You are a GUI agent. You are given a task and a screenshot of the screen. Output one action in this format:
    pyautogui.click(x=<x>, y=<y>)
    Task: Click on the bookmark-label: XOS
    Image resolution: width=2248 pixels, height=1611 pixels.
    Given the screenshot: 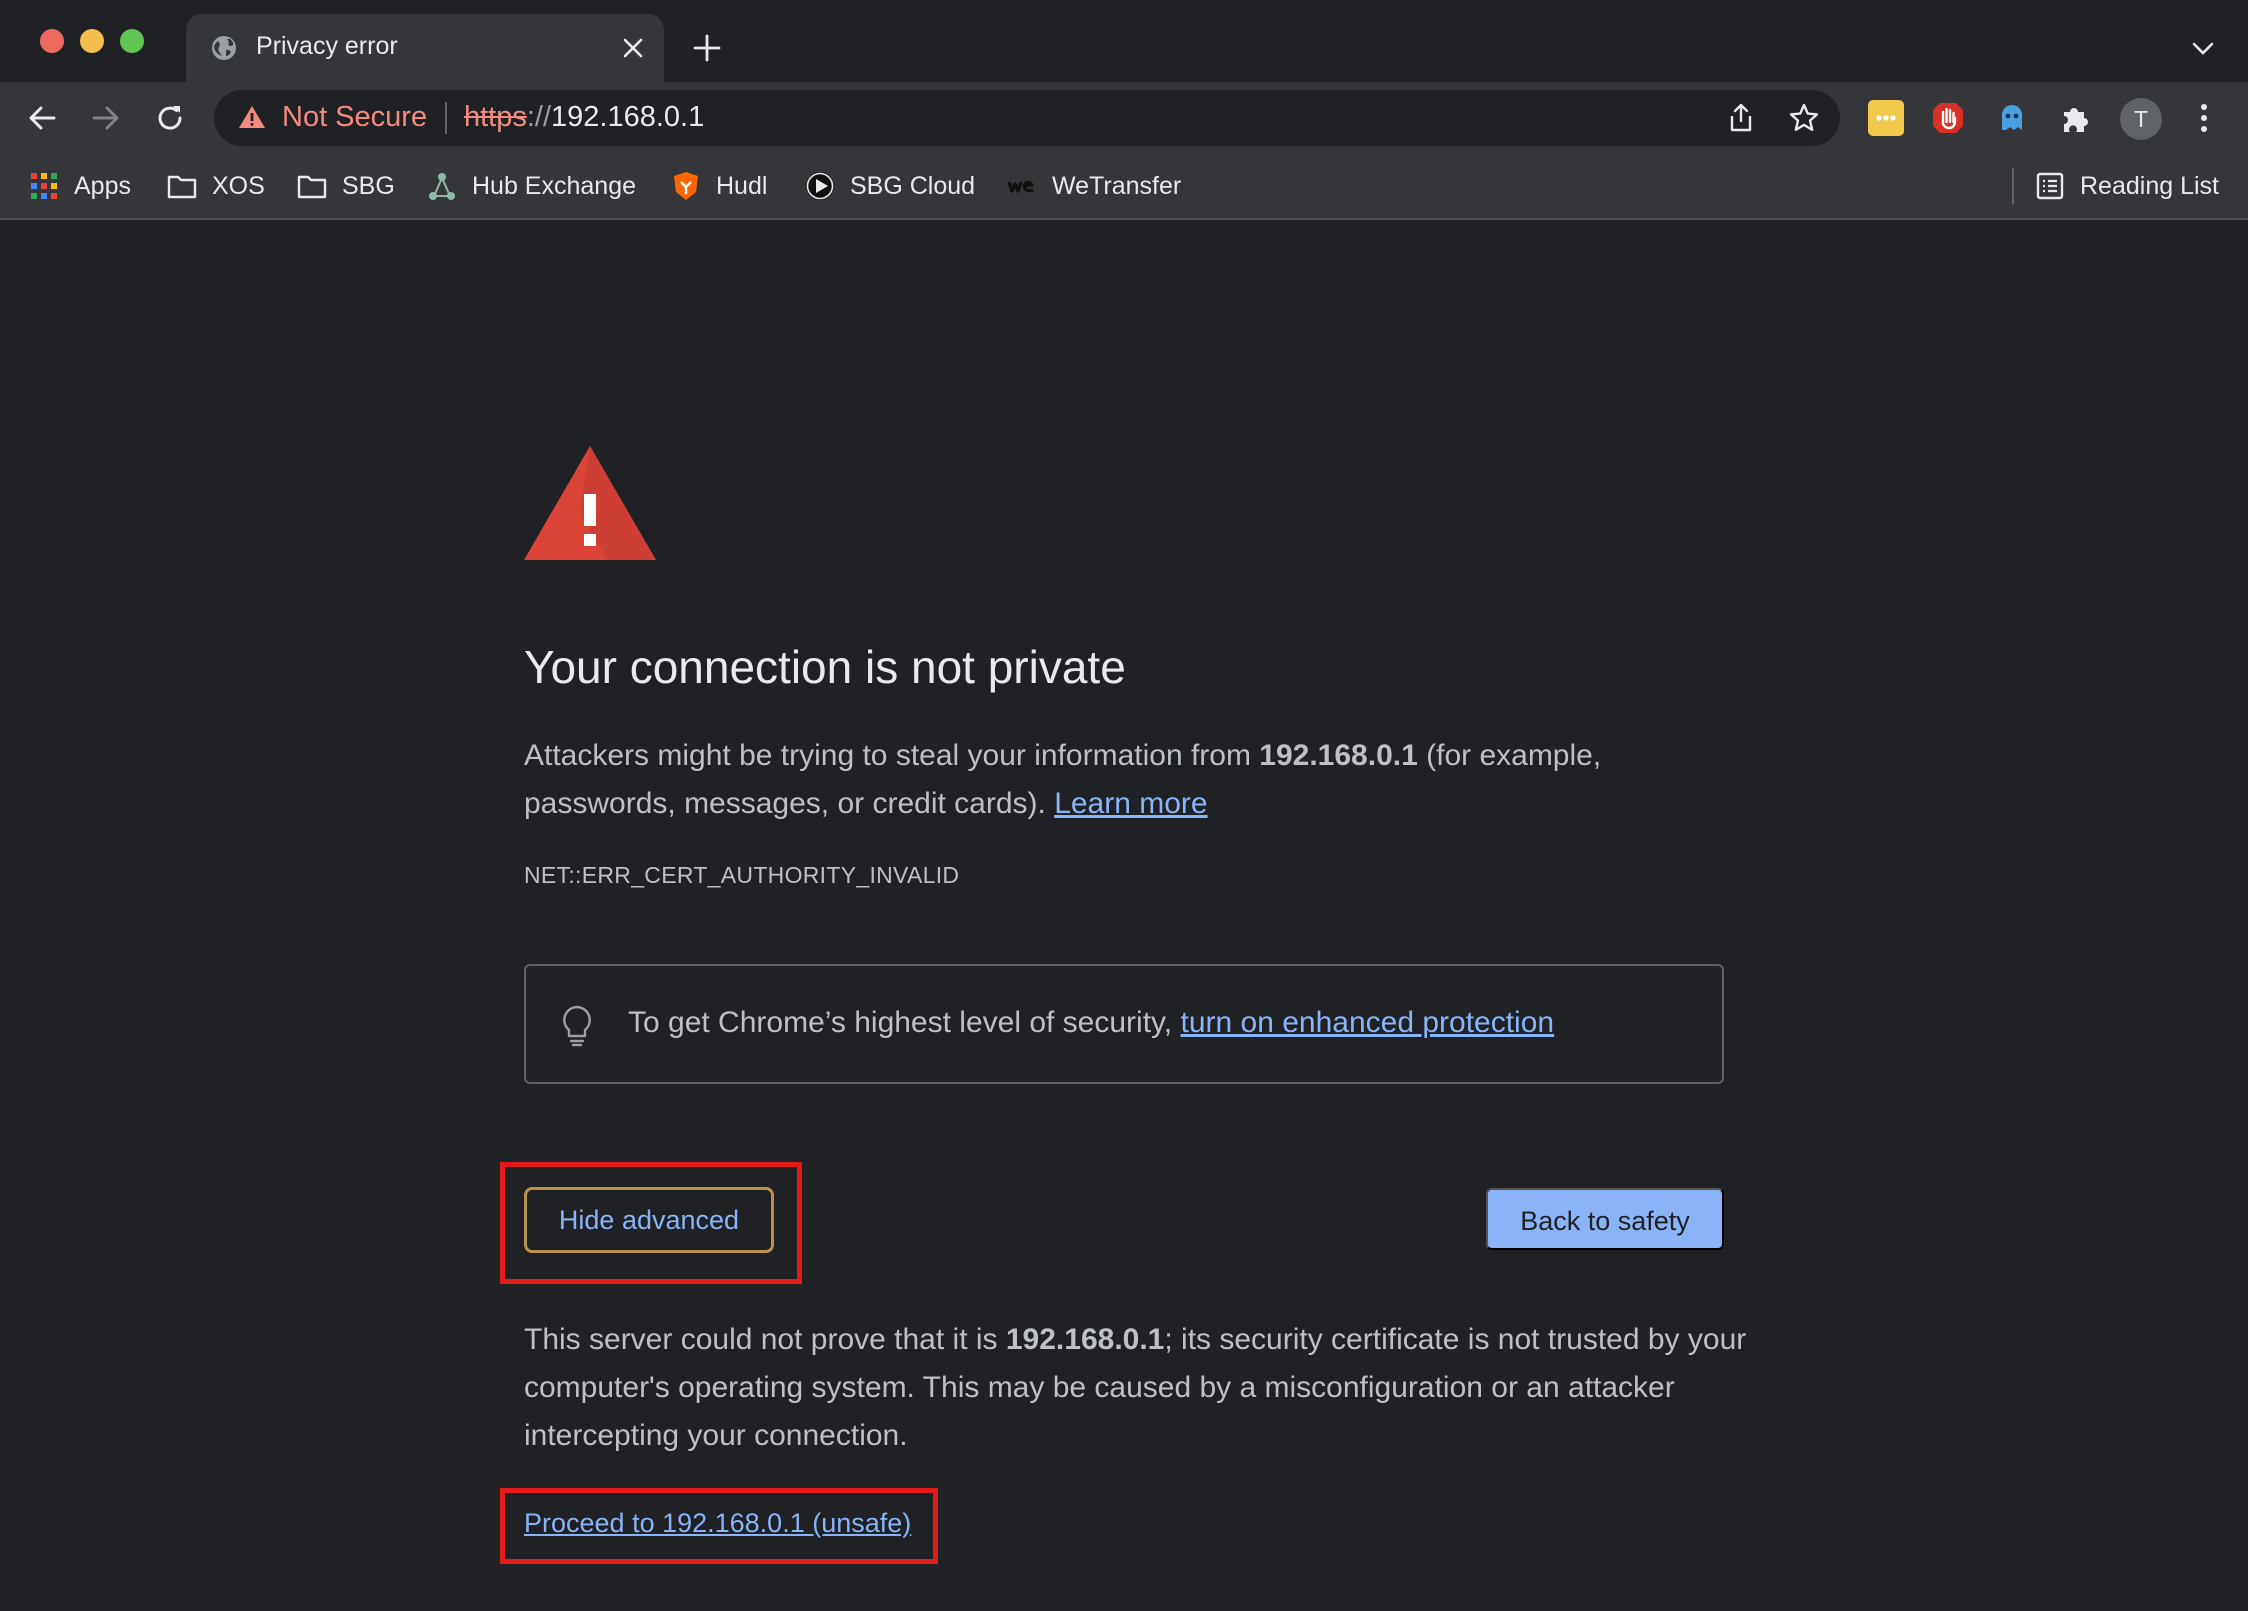 What is the action you would take?
    pyautogui.click(x=238, y=185)
    